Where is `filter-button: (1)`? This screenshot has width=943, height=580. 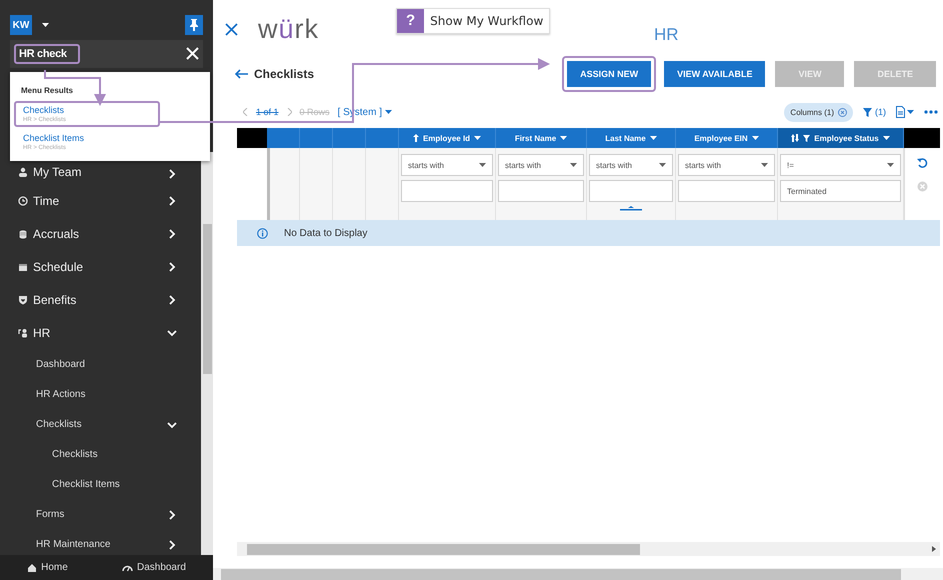 filter-button: (1) is located at coordinates (874, 112).